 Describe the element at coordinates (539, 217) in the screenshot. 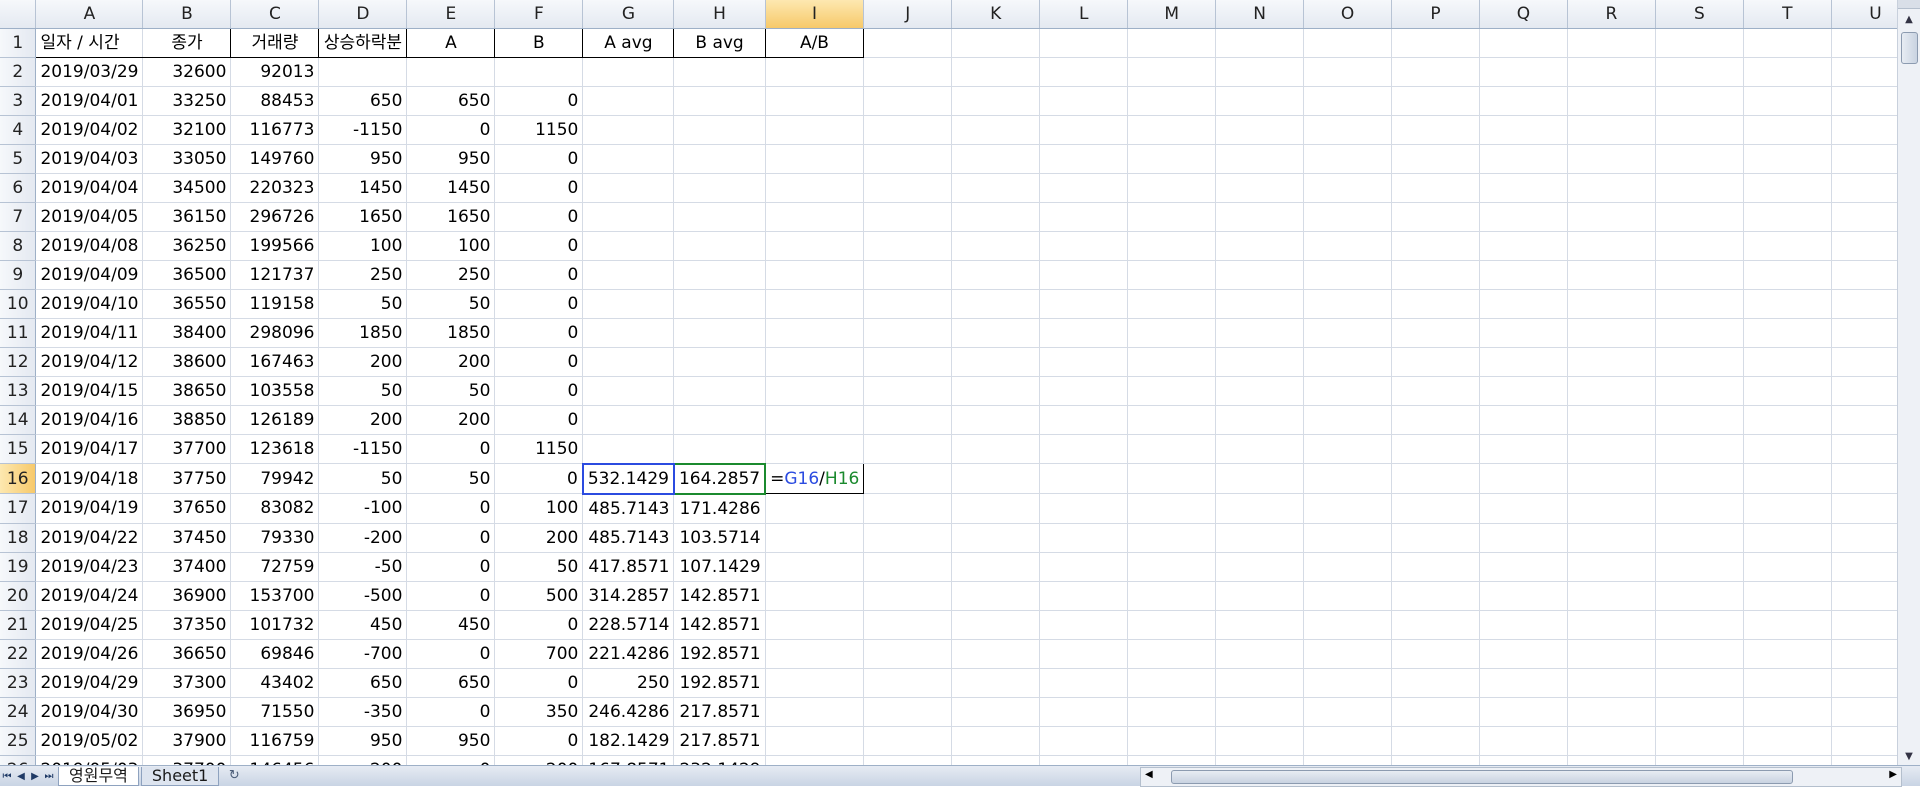

I see `cell-f7: 0` at that location.